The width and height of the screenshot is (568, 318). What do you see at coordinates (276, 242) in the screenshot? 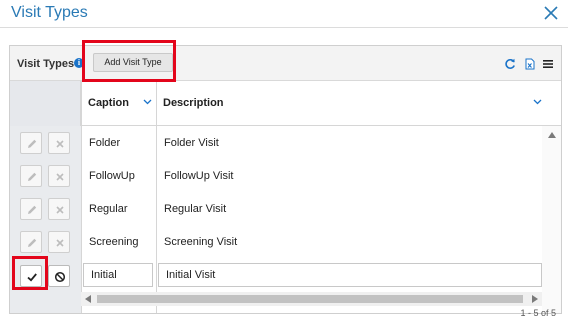
I see `table-row: Screening Screening Visit` at bounding box center [276, 242].